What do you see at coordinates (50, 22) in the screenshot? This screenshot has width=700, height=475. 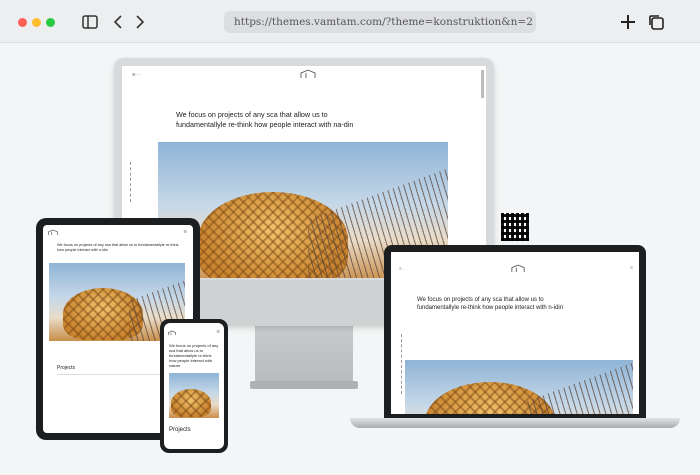 I see `maximize-window-button` at bounding box center [50, 22].